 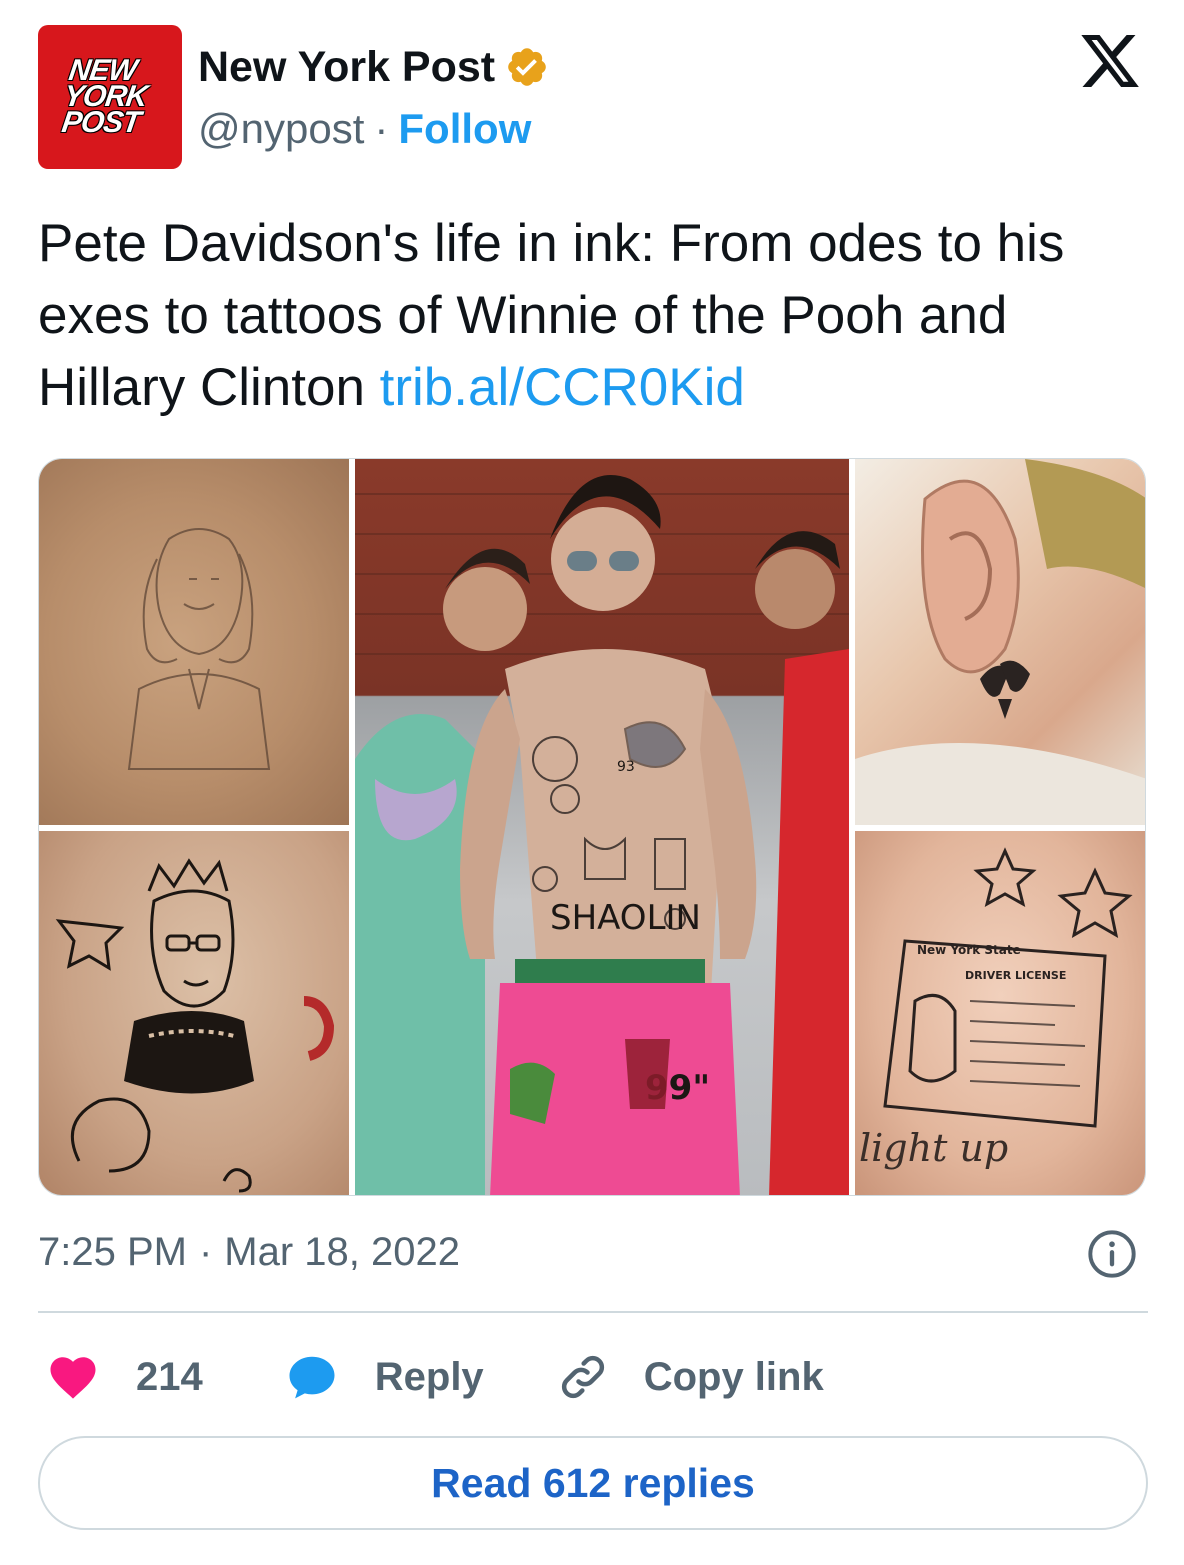 What do you see at coordinates (1110, 61) in the screenshot?
I see `x-logo-icon` at bounding box center [1110, 61].